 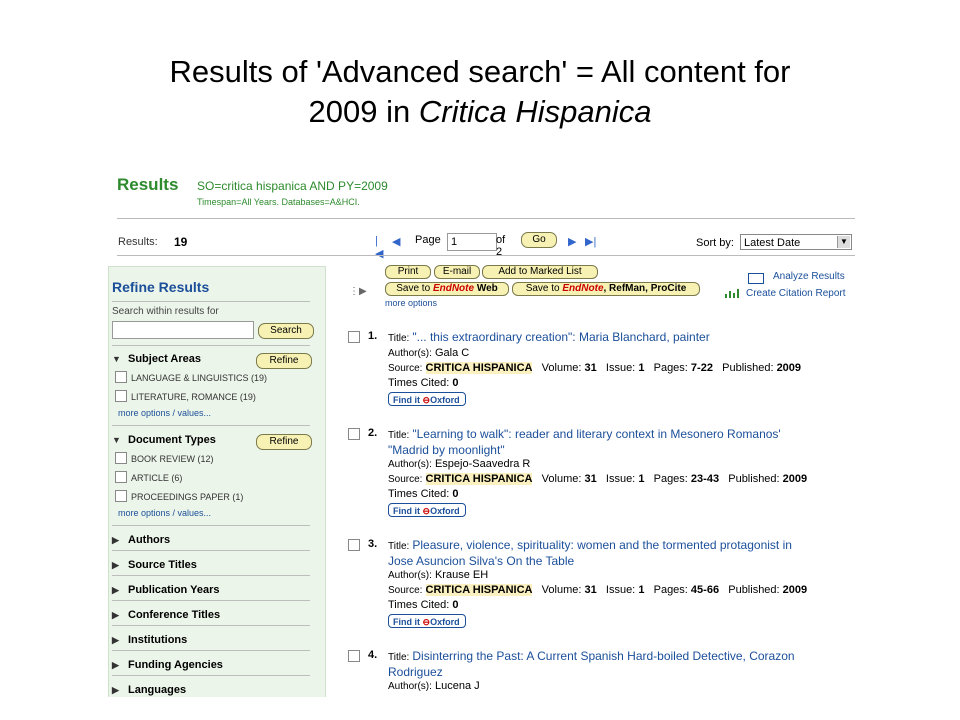 What do you see at coordinates (396, 241) in the screenshot?
I see `prev-page-icon: ◀` at bounding box center [396, 241].